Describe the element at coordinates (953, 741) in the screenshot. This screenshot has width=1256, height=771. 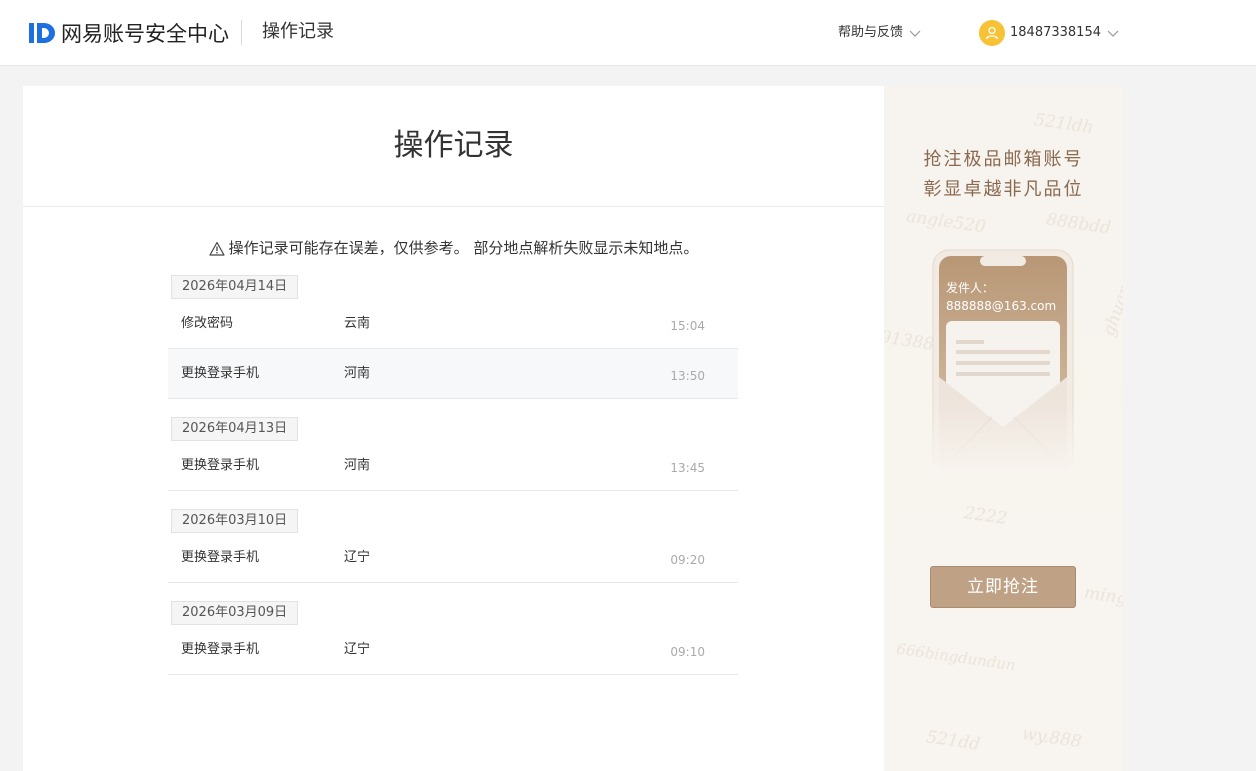
I see `watermark-text: 521dd` at that location.